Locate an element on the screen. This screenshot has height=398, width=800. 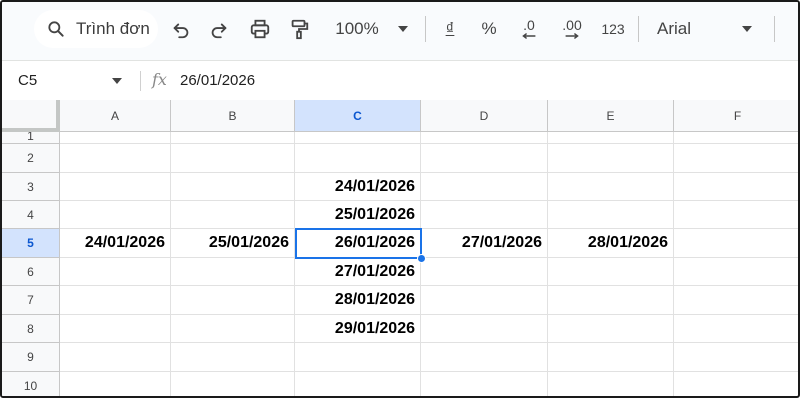
redo-icon is located at coordinates (219, 31).